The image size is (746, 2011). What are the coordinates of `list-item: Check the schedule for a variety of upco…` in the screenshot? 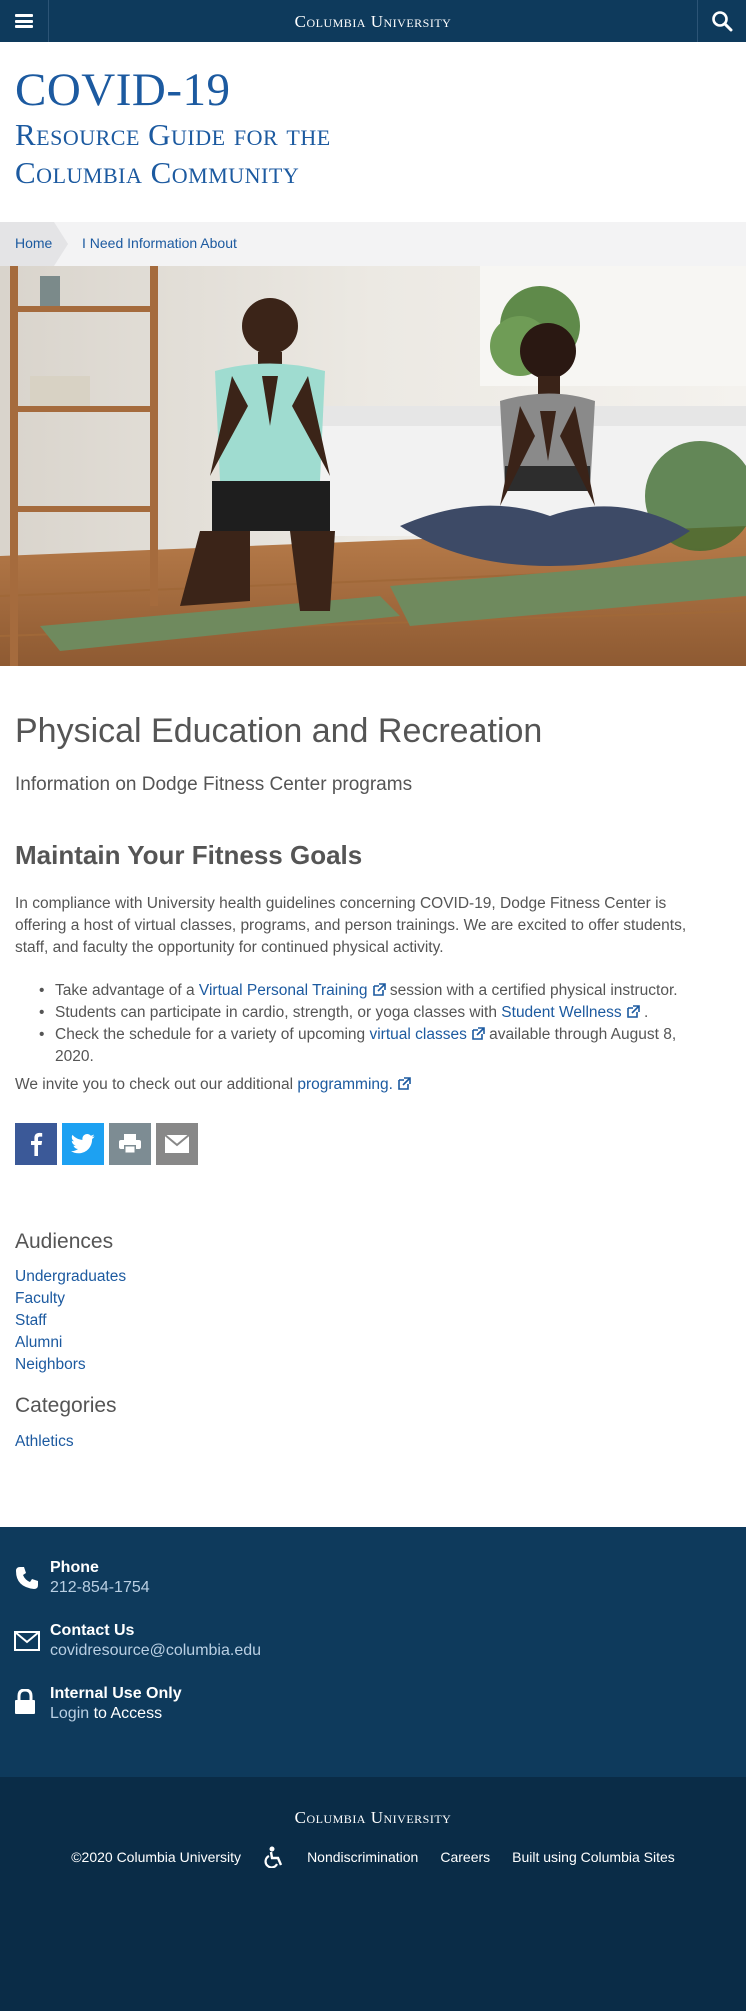 It's located at (365, 1046).